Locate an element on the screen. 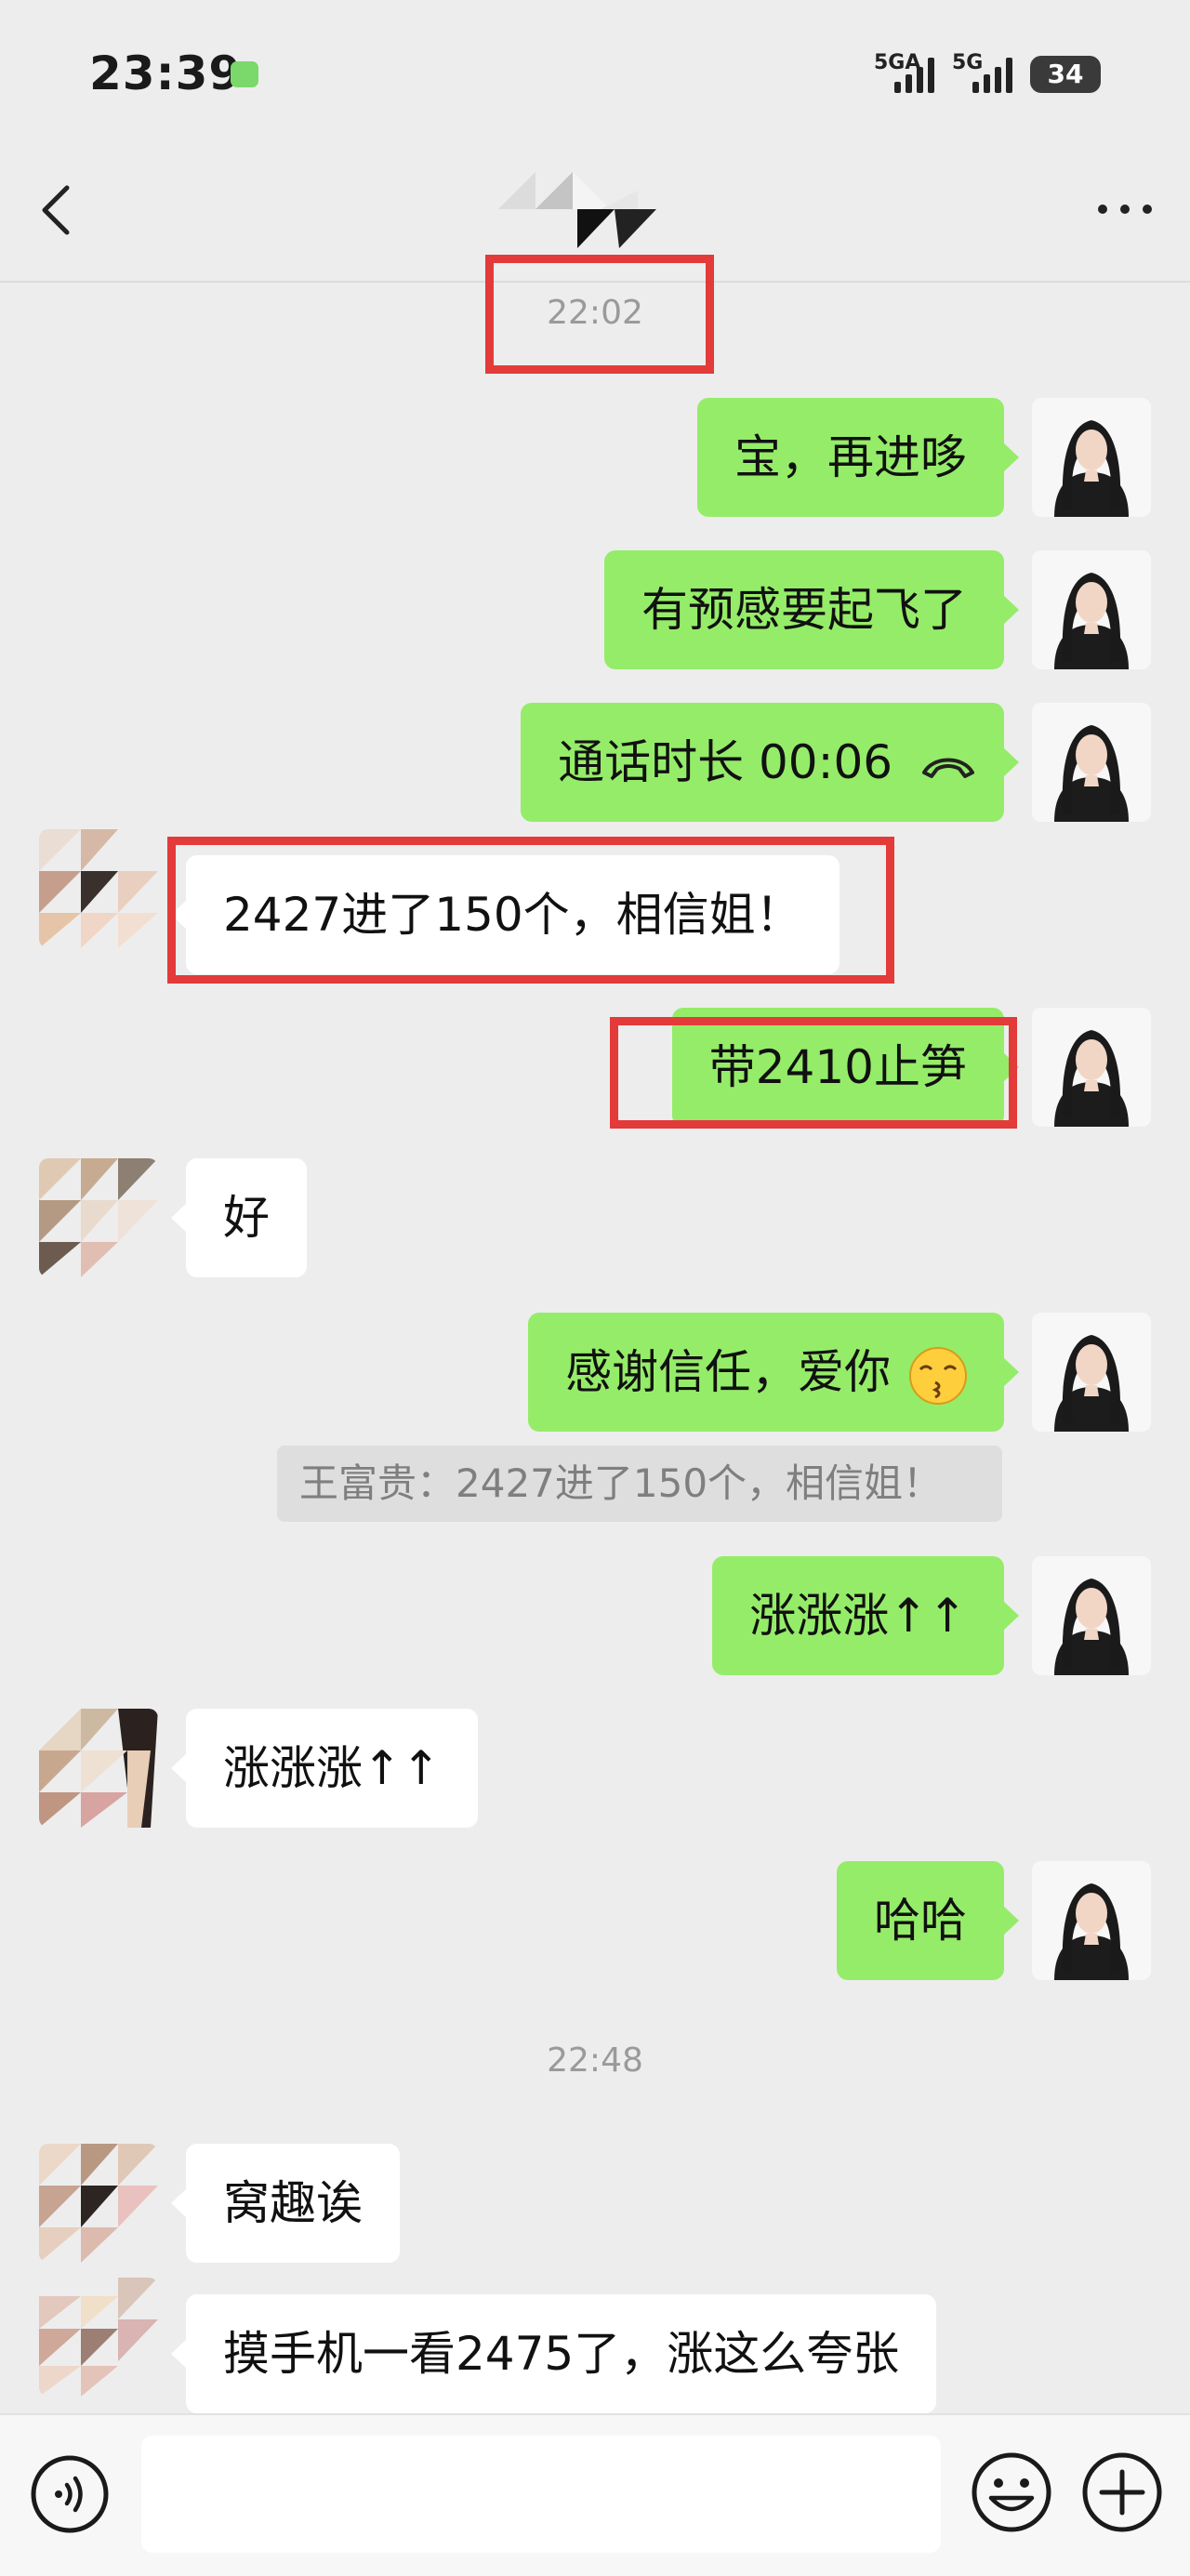 Image resolution: width=1190 pixels, height=2576 pixels. emoji-icon is located at coordinates (1011, 2492).